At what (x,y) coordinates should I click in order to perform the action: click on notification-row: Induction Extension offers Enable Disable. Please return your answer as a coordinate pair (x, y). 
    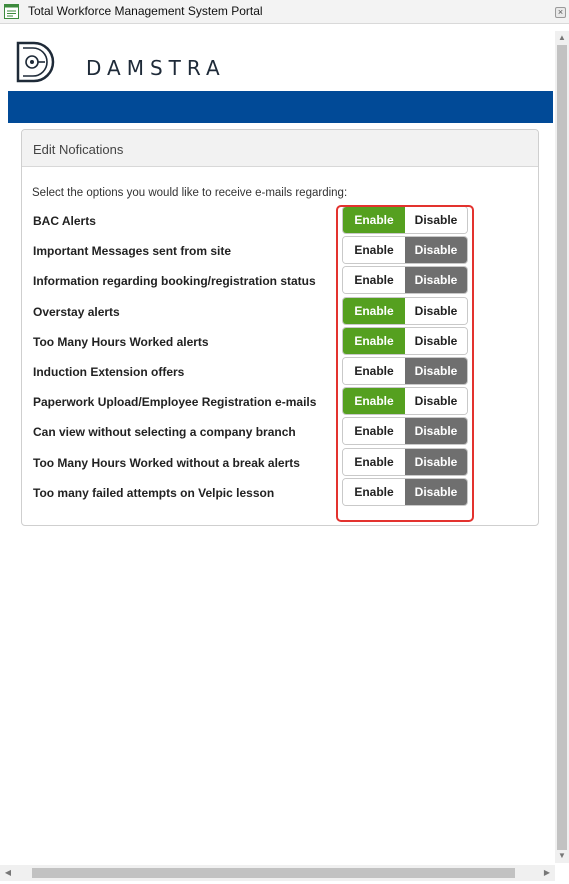
    Looking at the image, I should click on (280, 372).